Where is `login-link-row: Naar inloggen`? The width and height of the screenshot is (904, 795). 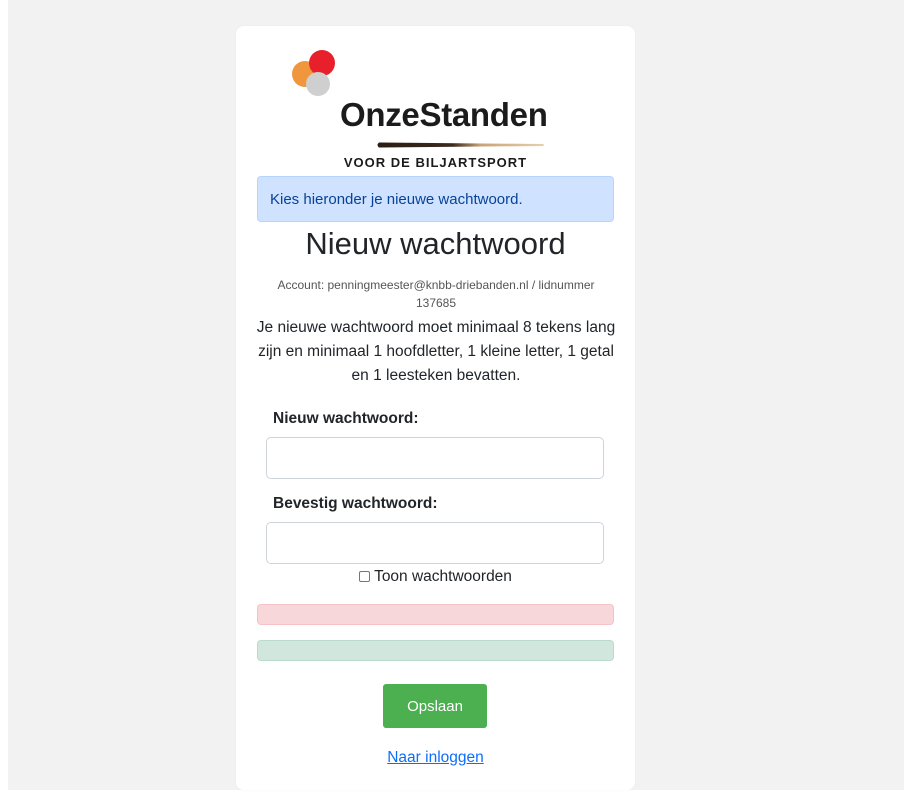
login-link-row: Naar inloggen is located at coordinates (435, 758).